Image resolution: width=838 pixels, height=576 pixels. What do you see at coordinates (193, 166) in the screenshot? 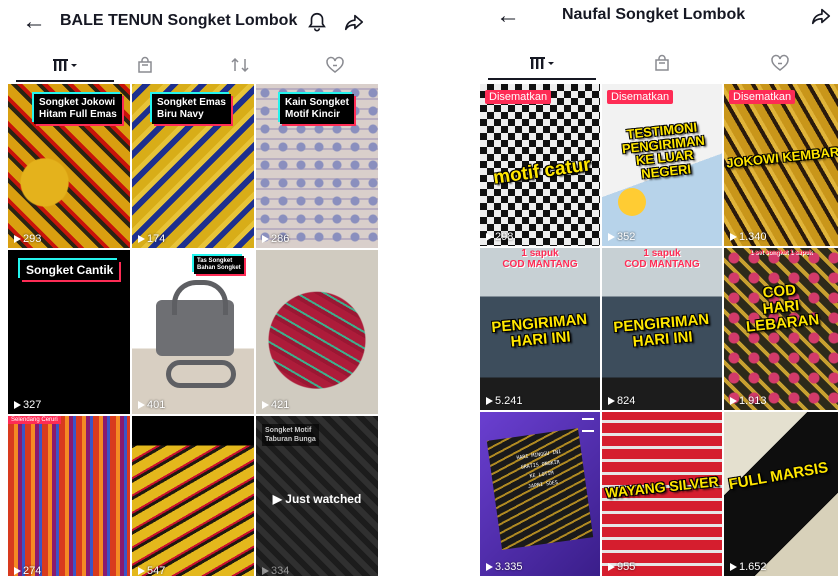
I see `video-tile: Songket Emas Biru Navy 174` at bounding box center [193, 166].